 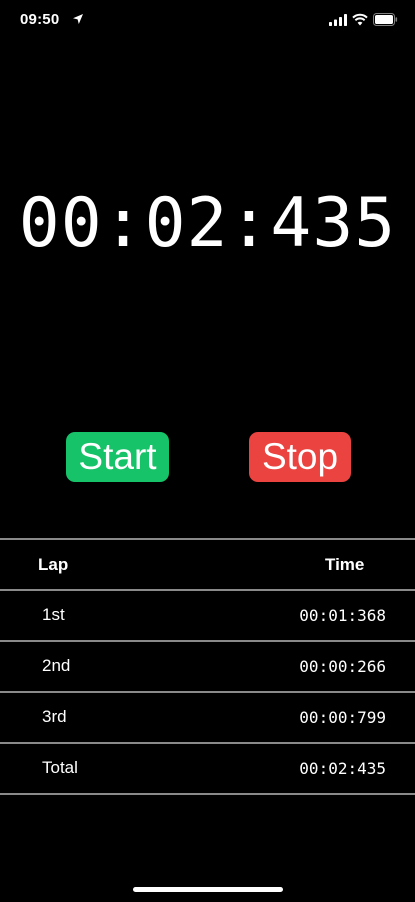 What do you see at coordinates (345, 564) in the screenshot?
I see `time-column-header: Time` at bounding box center [345, 564].